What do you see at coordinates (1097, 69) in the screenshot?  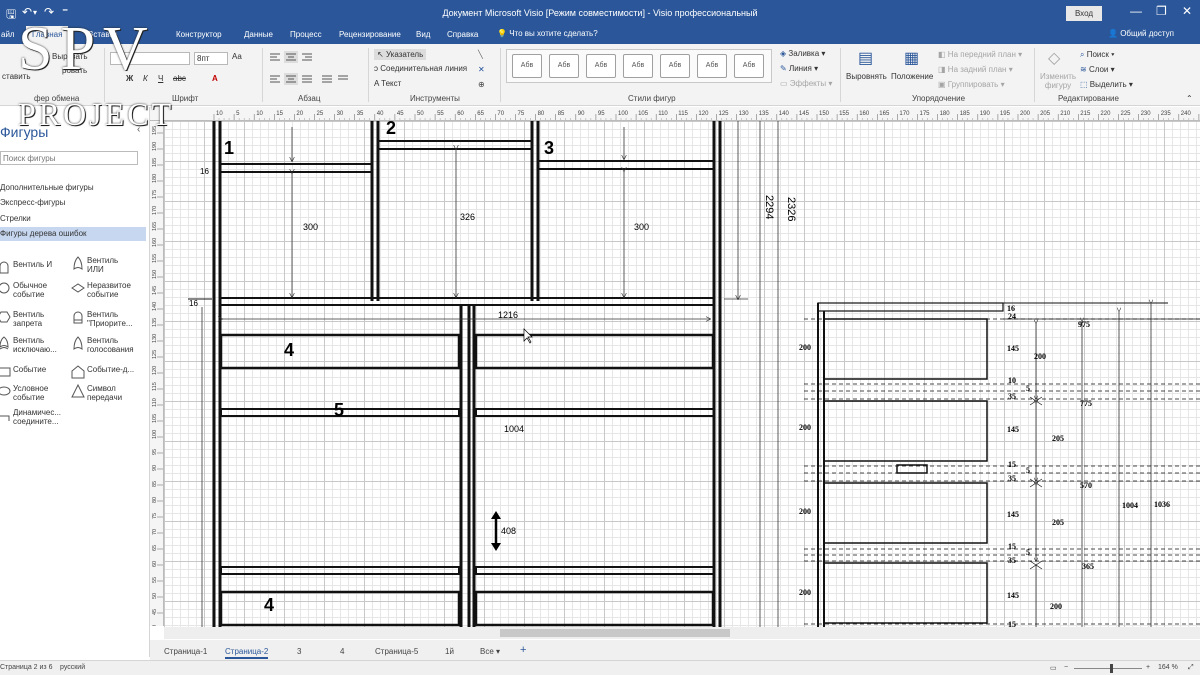 I see `layers-button: ≋ Слои ▾` at bounding box center [1097, 69].